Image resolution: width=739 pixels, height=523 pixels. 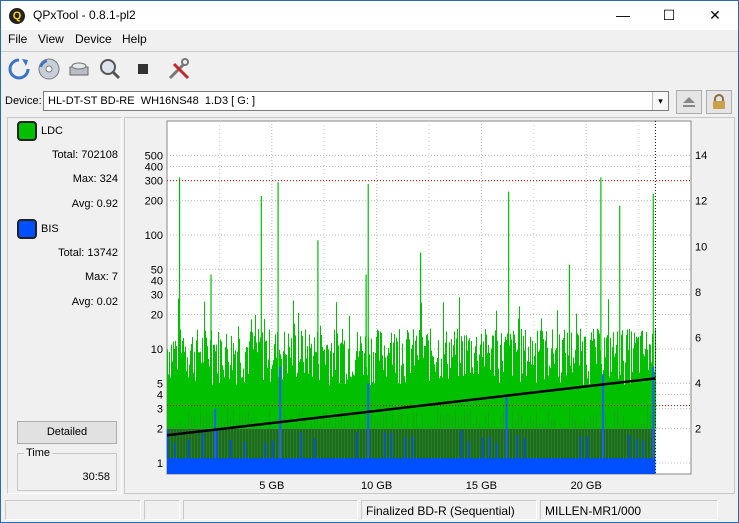 I want to click on y-left-tick-label: 300, so click(x=154, y=182).